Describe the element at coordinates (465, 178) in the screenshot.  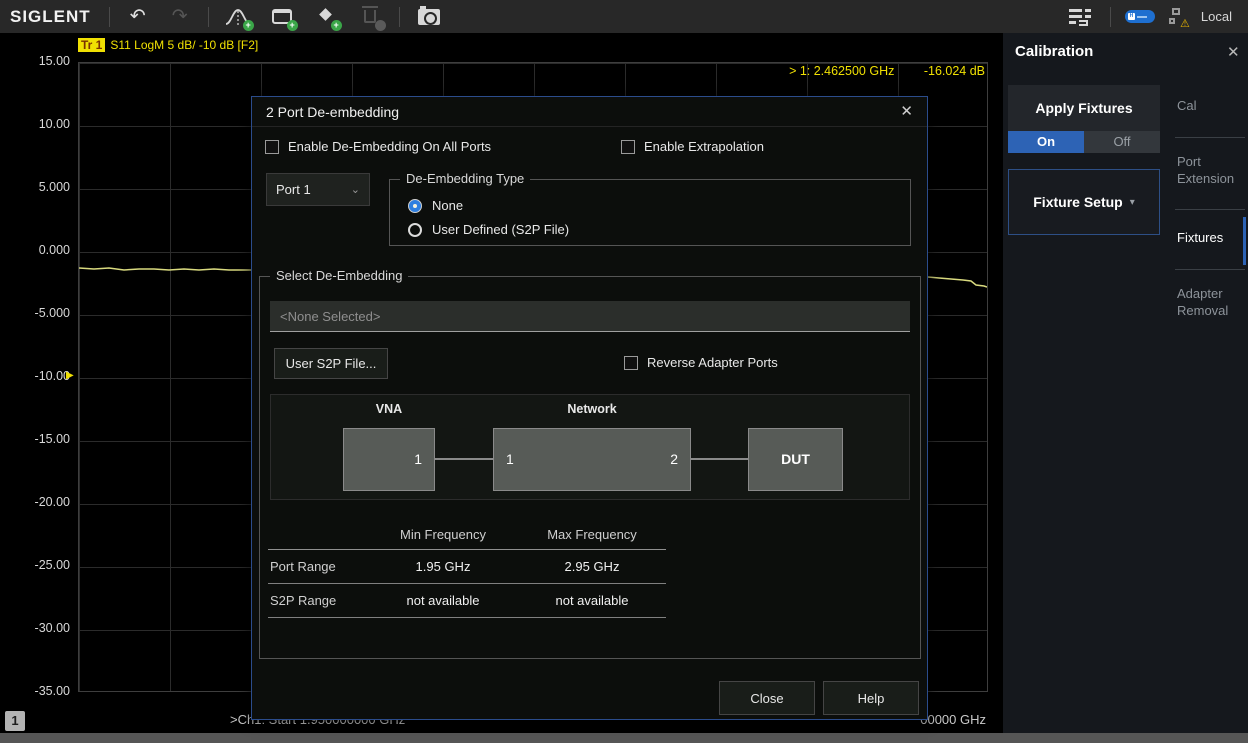
I see `group-label: De-Embedding Type` at that location.